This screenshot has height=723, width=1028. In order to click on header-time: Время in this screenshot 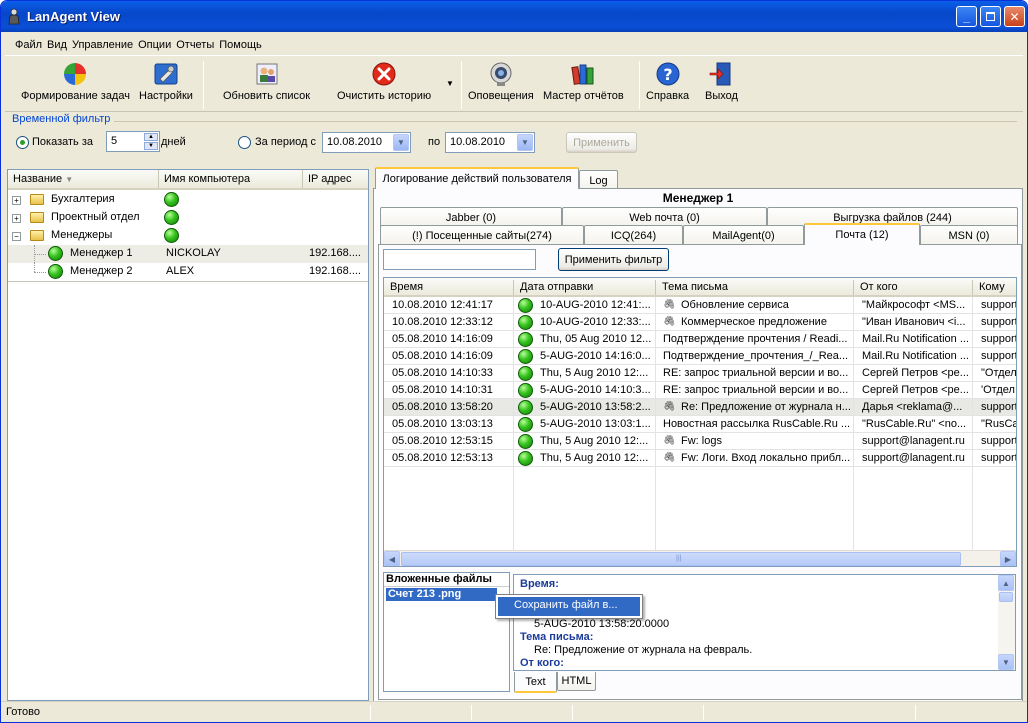, I will do `click(406, 287)`.